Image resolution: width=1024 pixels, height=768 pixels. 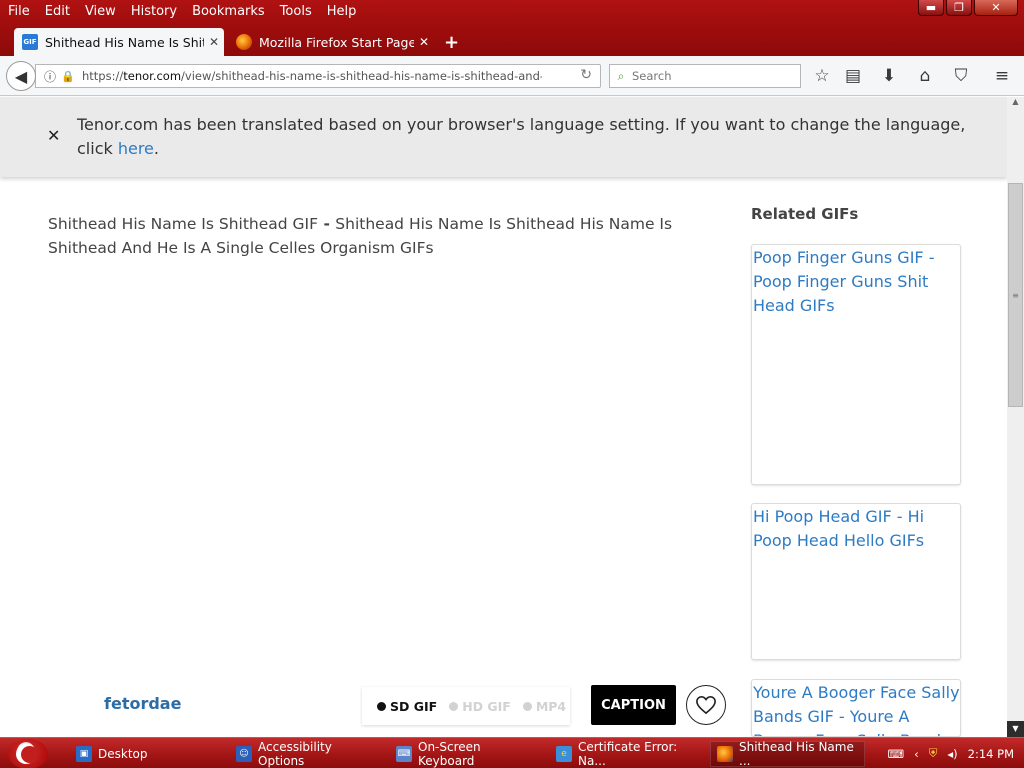 What do you see at coordinates (154, 11) in the screenshot?
I see `menu-history: History` at bounding box center [154, 11].